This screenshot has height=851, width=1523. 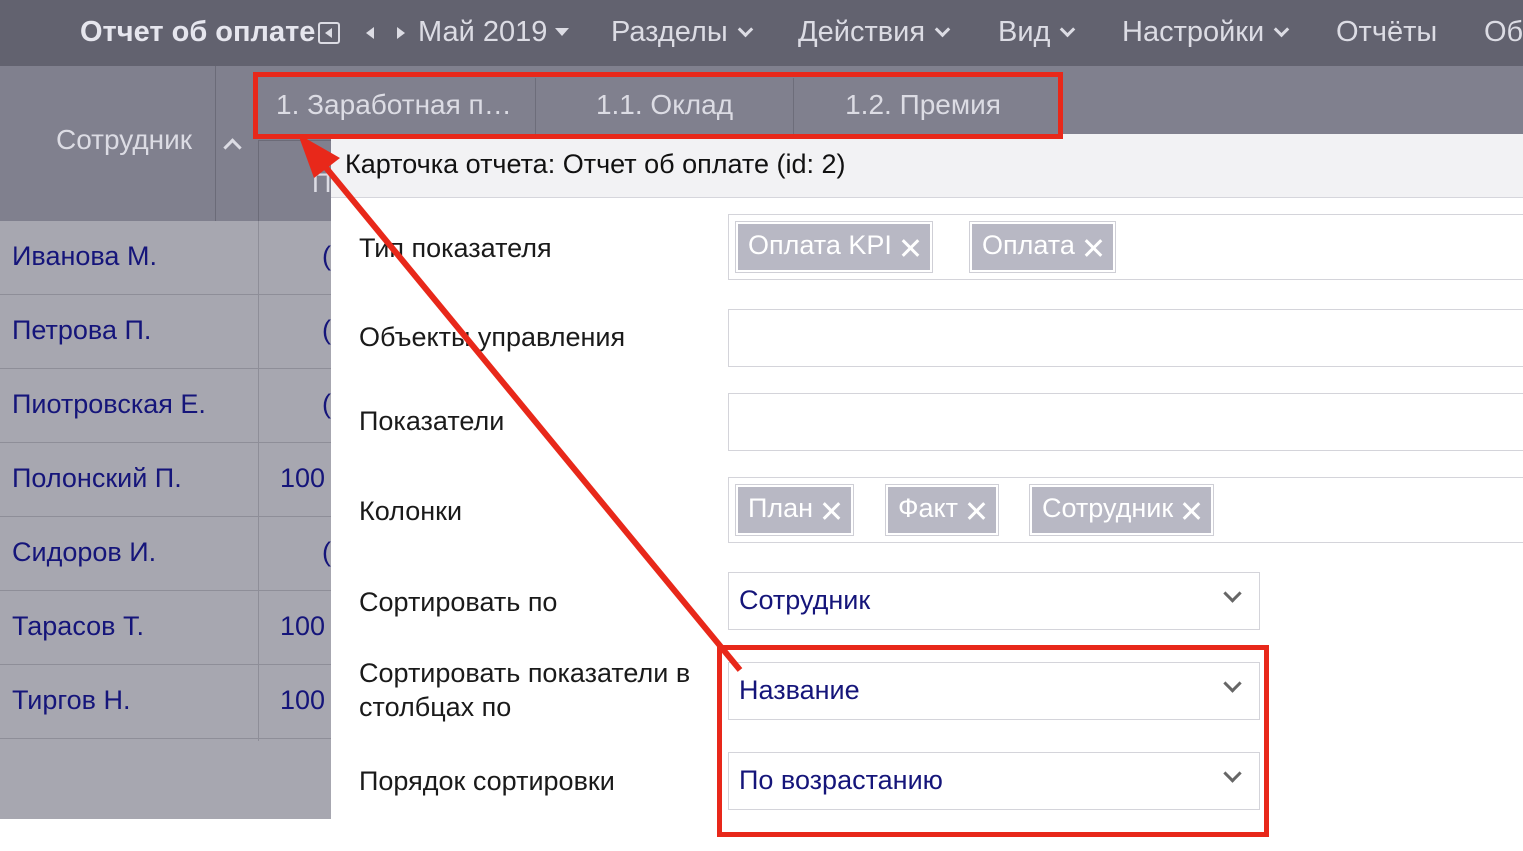 What do you see at coordinates (165, 332) in the screenshot?
I see `table-row: Петрова П. (` at bounding box center [165, 332].